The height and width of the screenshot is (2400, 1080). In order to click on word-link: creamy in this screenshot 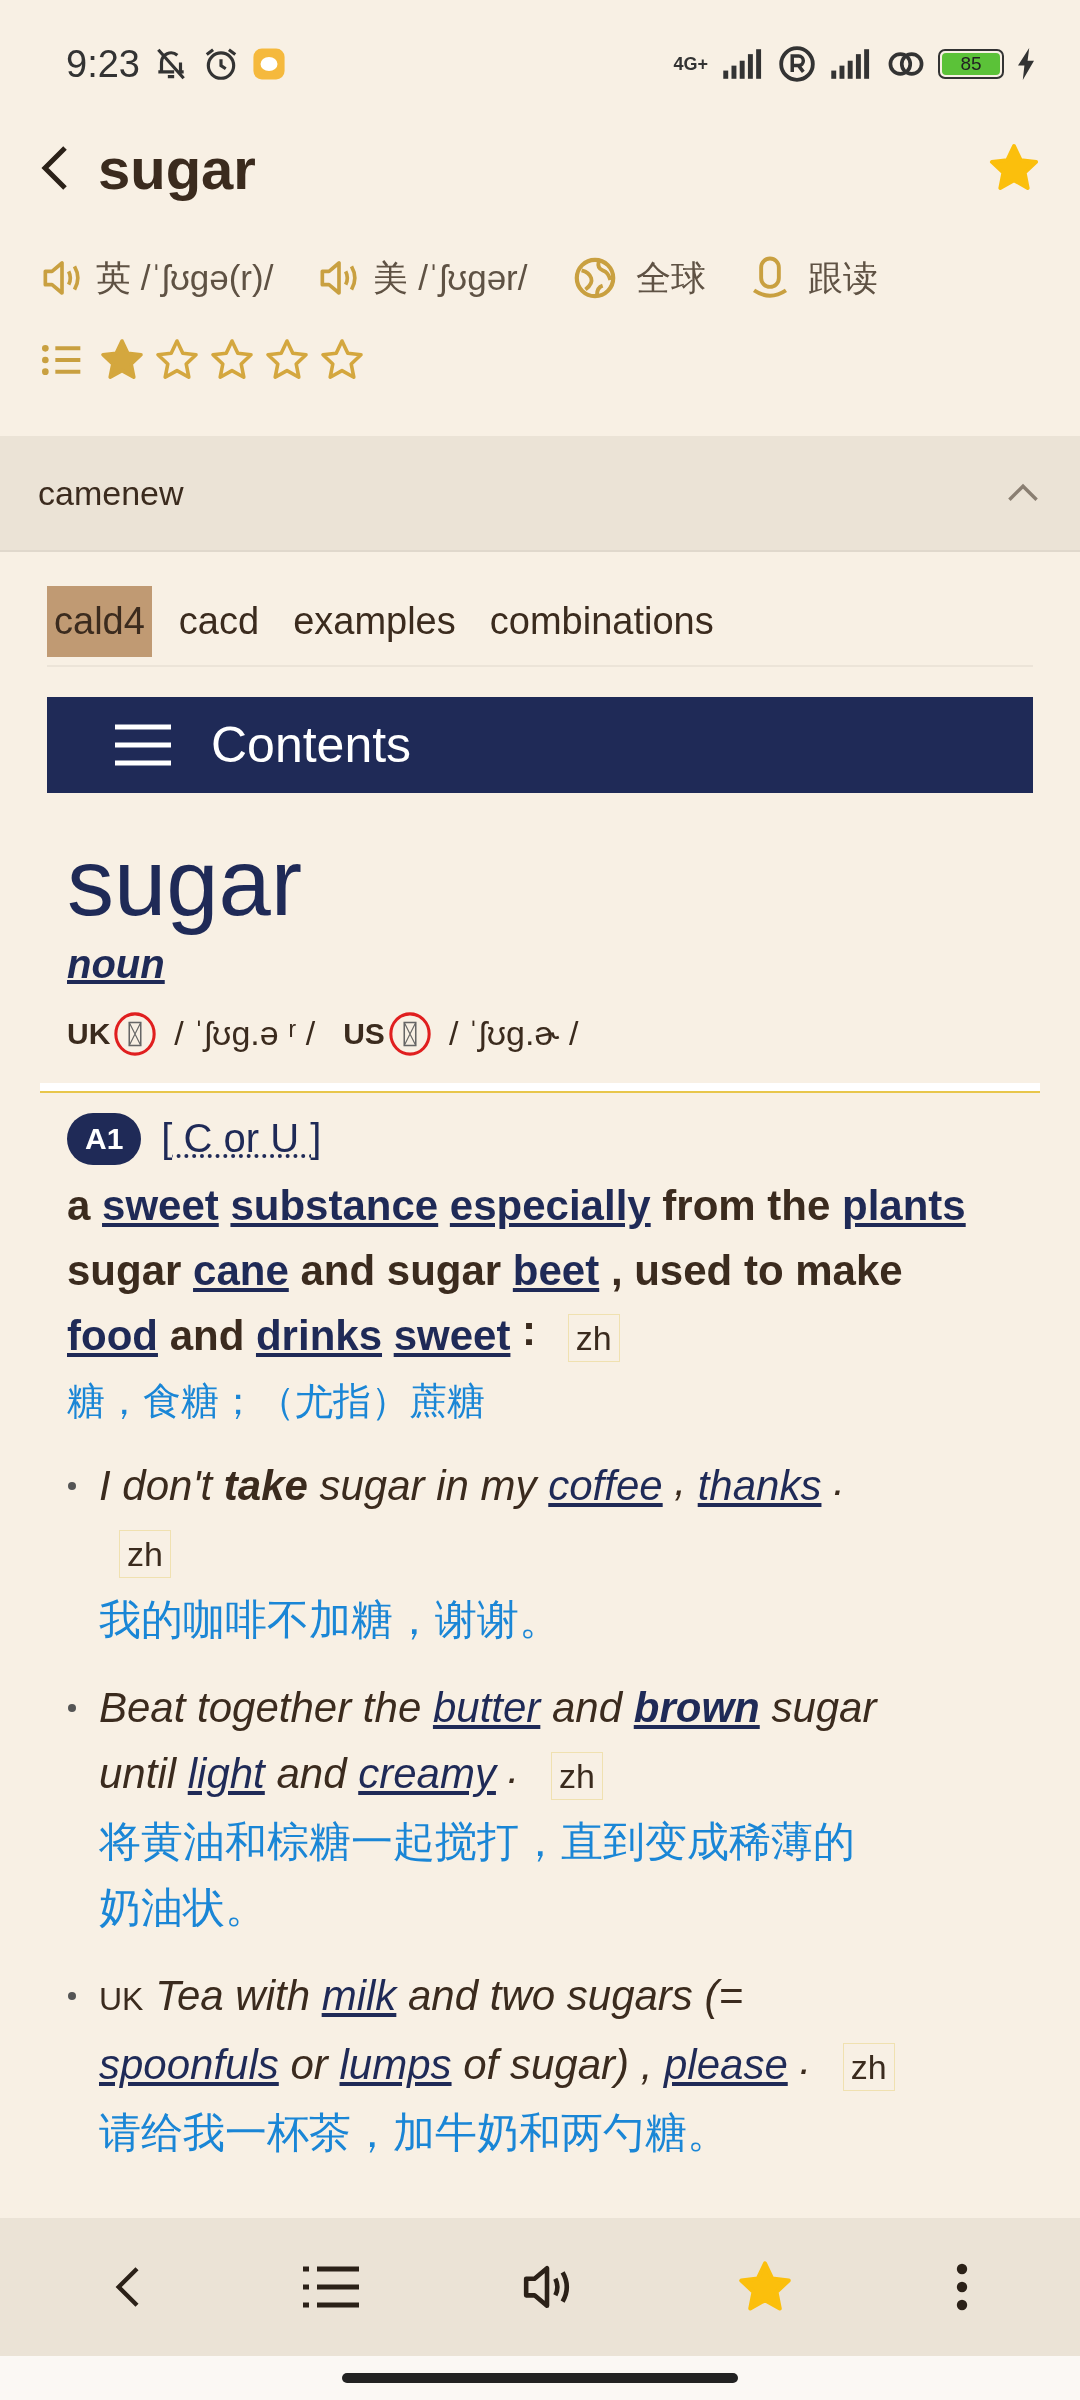, I will do `click(427, 1773)`.